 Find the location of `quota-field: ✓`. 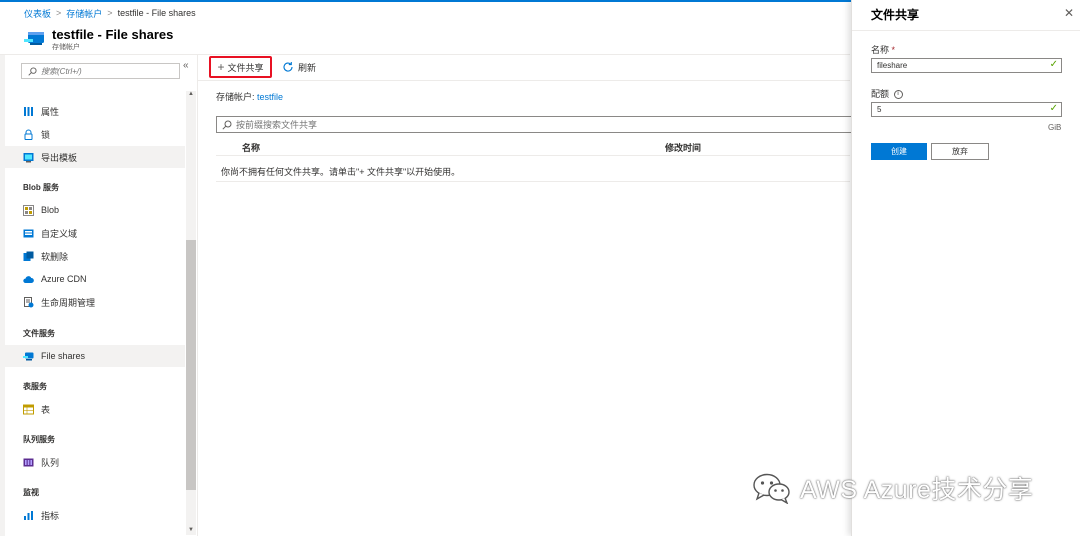

quota-field: ✓ is located at coordinates (966, 109).